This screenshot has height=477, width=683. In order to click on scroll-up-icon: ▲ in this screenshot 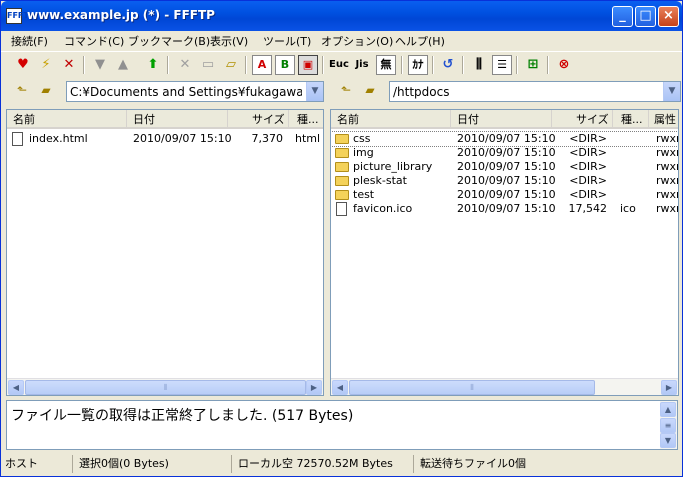, I will do `click(668, 409)`.